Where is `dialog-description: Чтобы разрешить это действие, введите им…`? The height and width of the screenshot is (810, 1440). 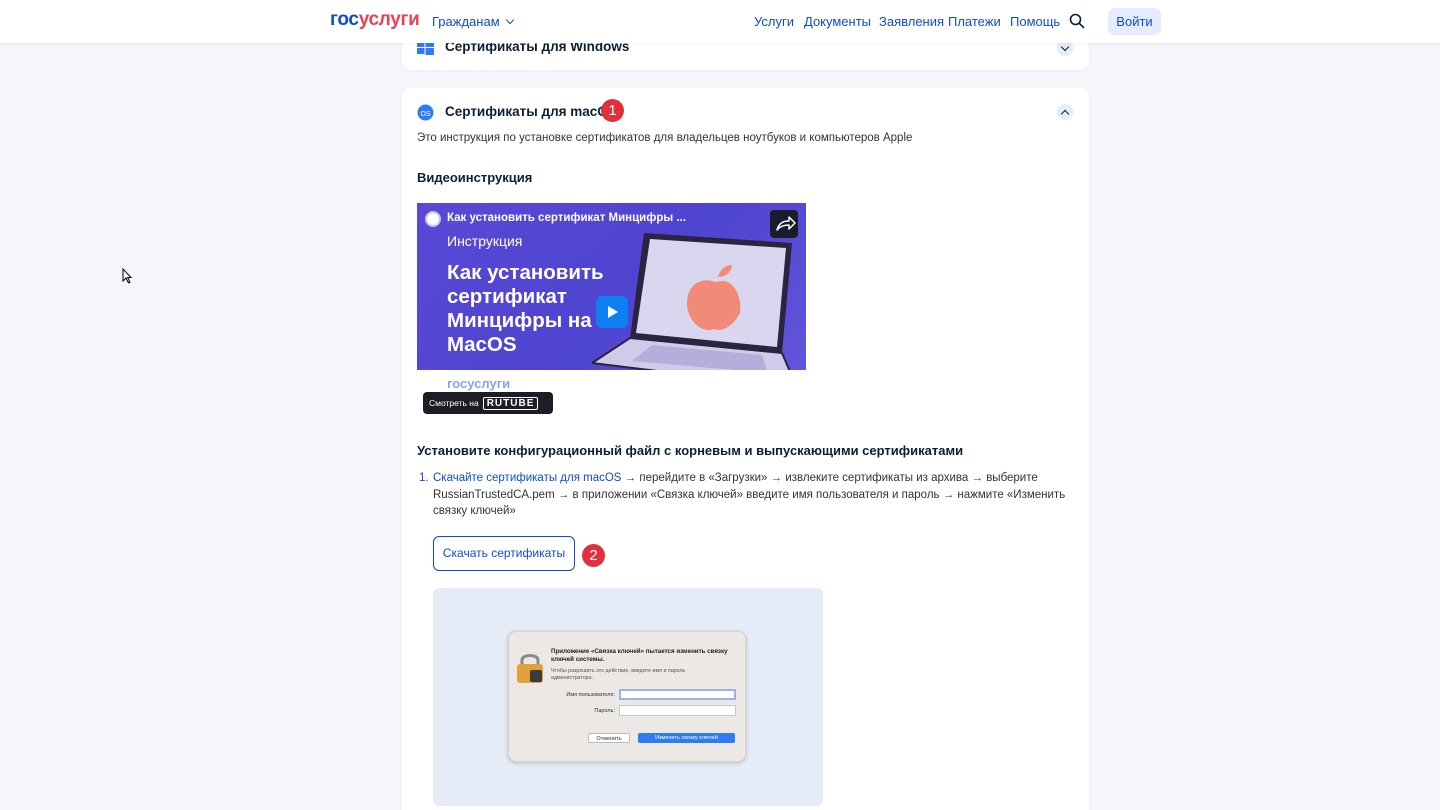
dialog-description: Чтобы разрешить это действие, введите им… is located at coordinates (618, 674).